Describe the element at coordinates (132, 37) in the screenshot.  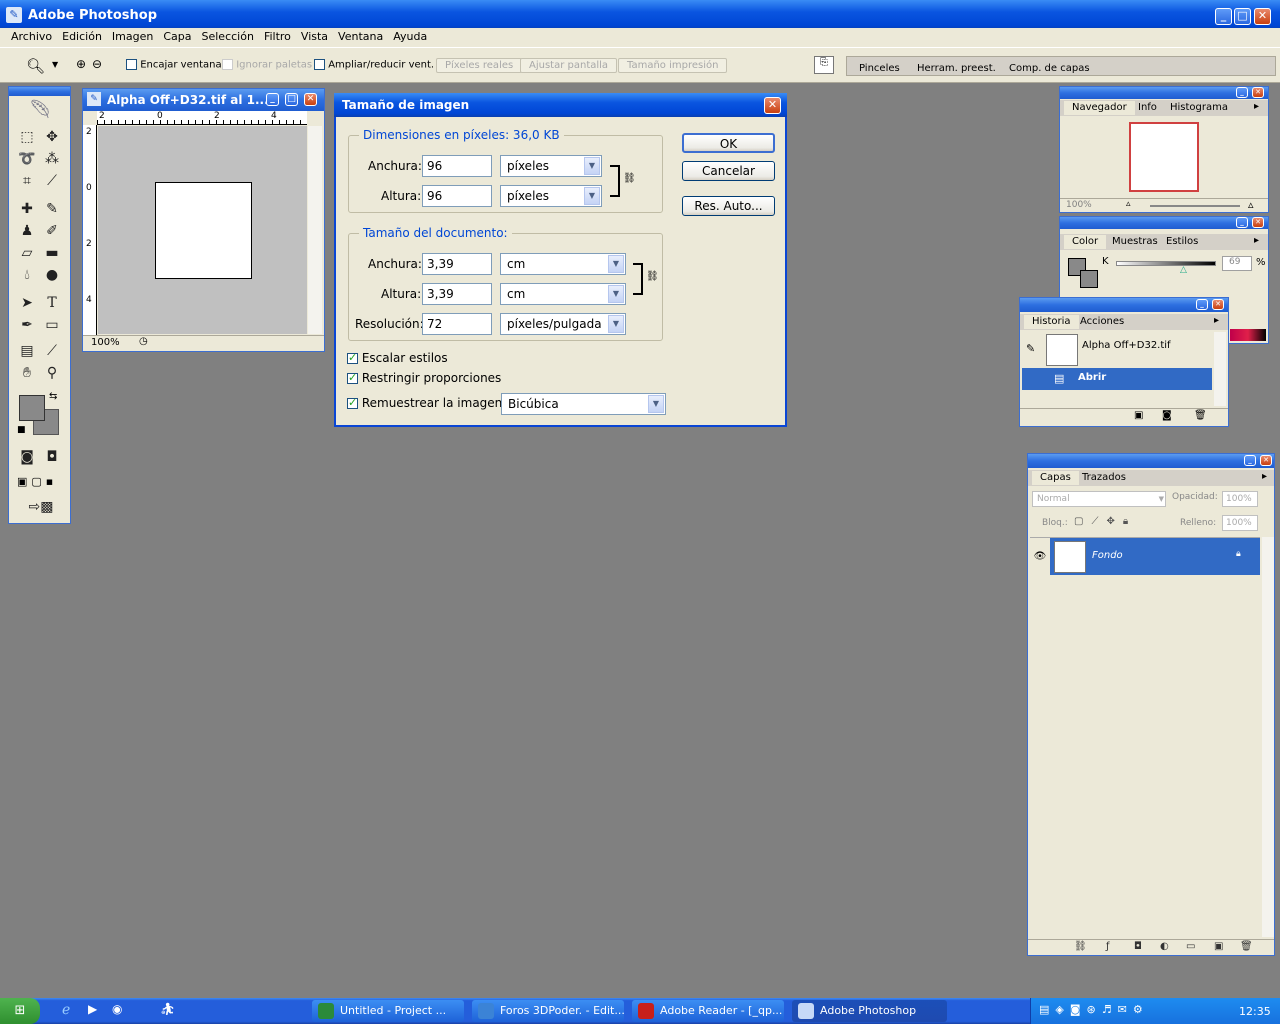
I see `menu-imagen: Imagen` at that location.